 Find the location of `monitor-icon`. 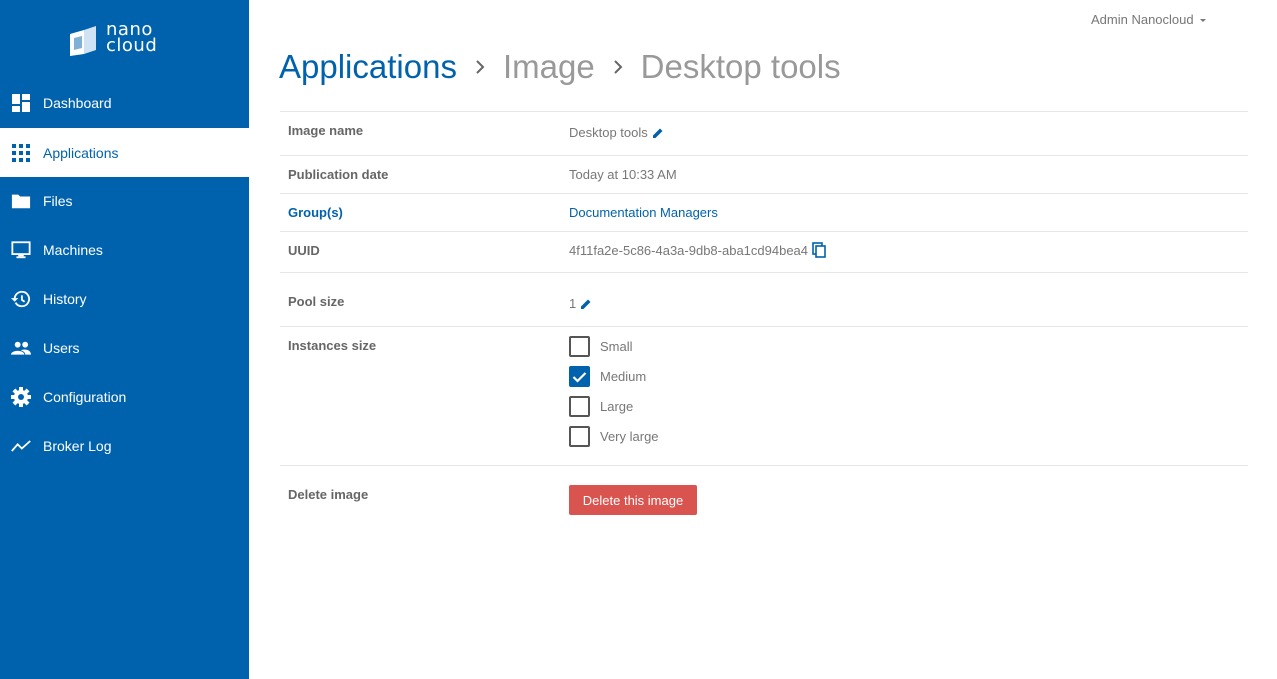

monitor-icon is located at coordinates (21, 250).